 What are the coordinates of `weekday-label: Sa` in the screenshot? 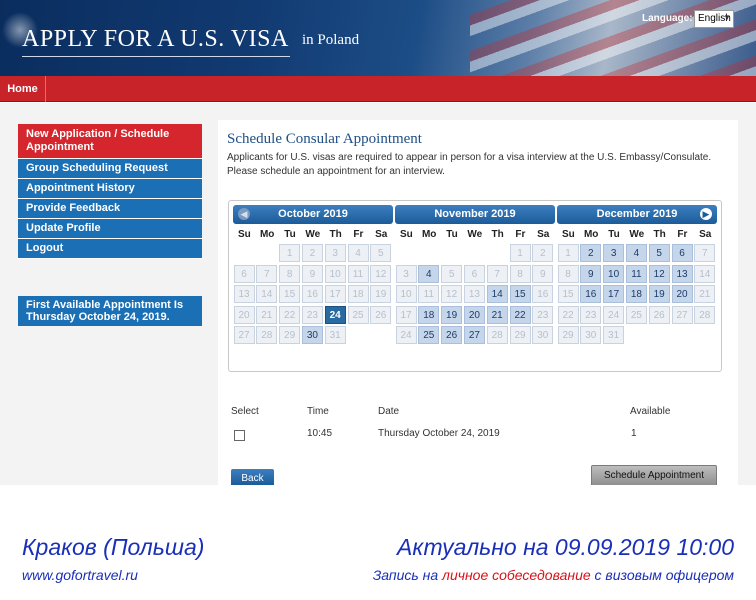 It's located at (705, 234).